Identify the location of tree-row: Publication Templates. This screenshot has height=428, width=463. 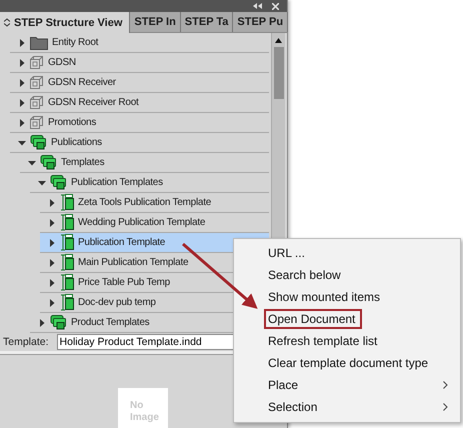
(149, 183).